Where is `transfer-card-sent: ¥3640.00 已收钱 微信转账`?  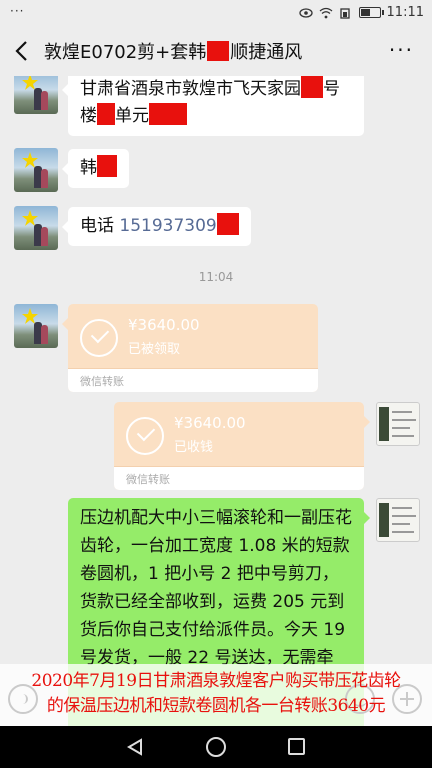 transfer-card-sent: ¥3640.00 已收钱 微信转账 is located at coordinates (242, 446).